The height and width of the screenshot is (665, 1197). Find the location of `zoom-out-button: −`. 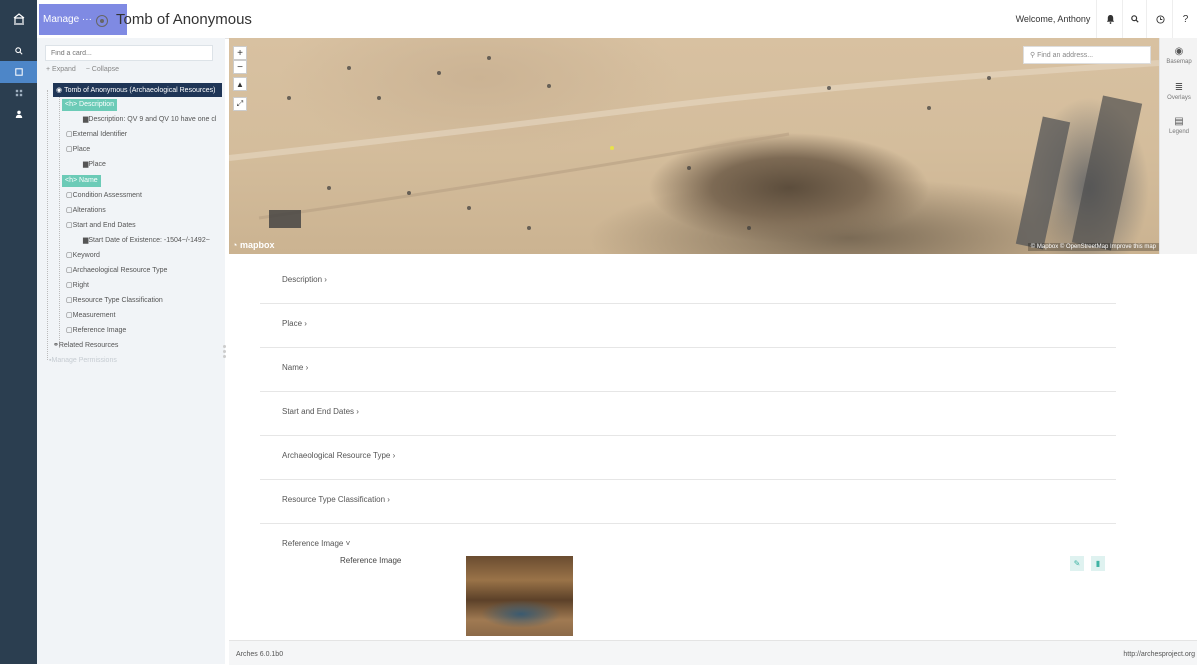

zoom-out-button: − is located at coordinates (240, 67).